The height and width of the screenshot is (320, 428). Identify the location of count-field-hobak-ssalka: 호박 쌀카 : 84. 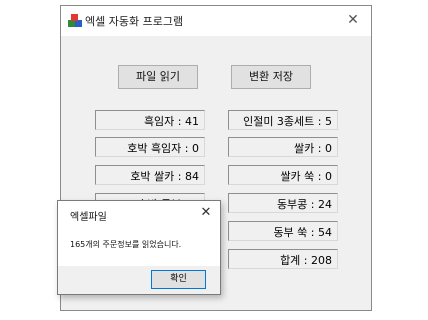
(150, 175).